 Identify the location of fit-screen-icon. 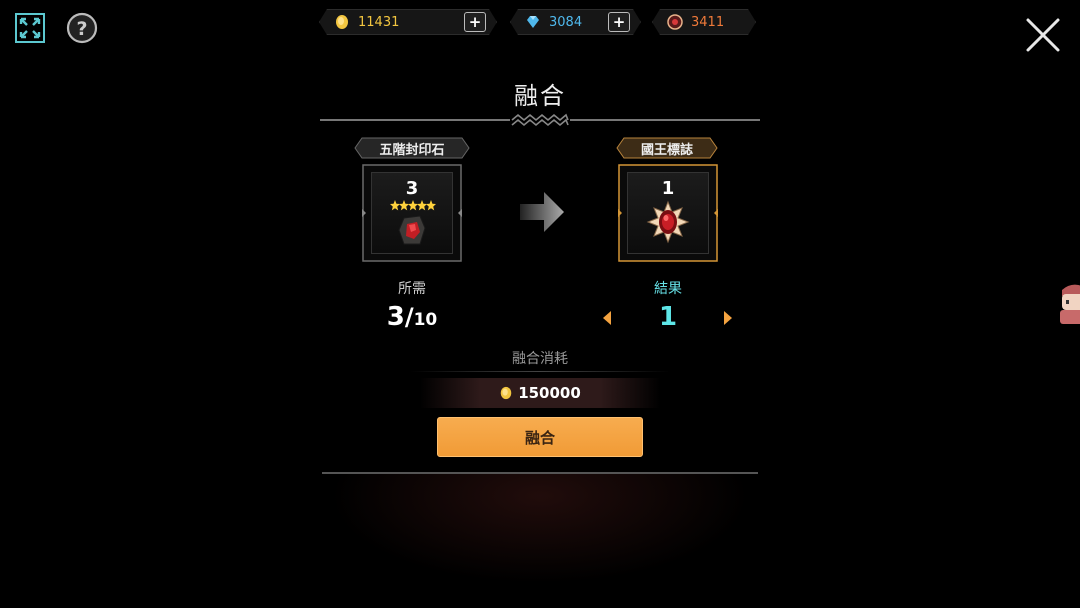
(30, 28).